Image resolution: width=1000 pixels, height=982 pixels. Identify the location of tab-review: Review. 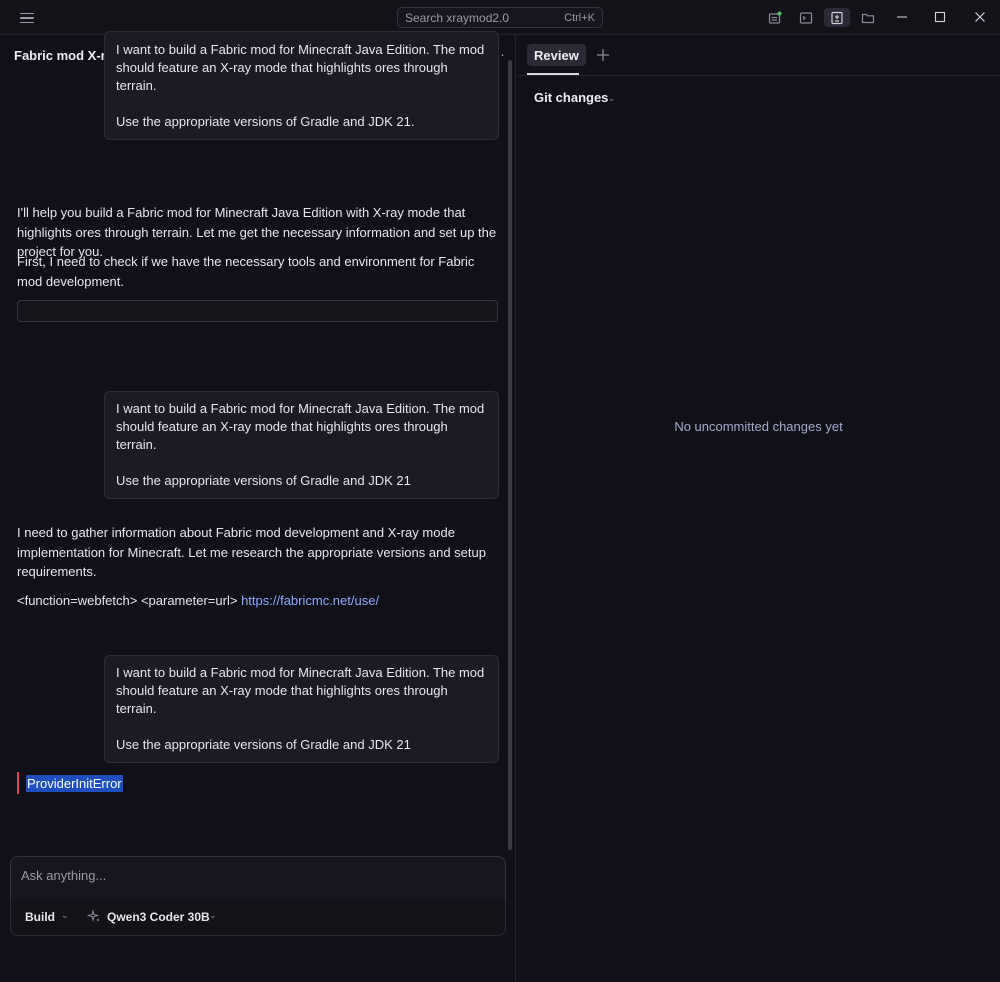
(556, 55).